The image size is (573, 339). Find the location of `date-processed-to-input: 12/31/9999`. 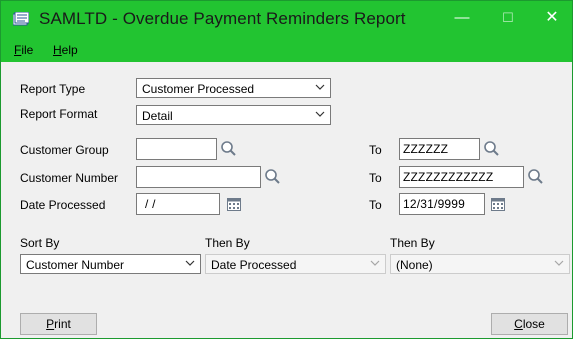

date-processed-to-input: 12/31/9999 is located at coordinates (442, 204).